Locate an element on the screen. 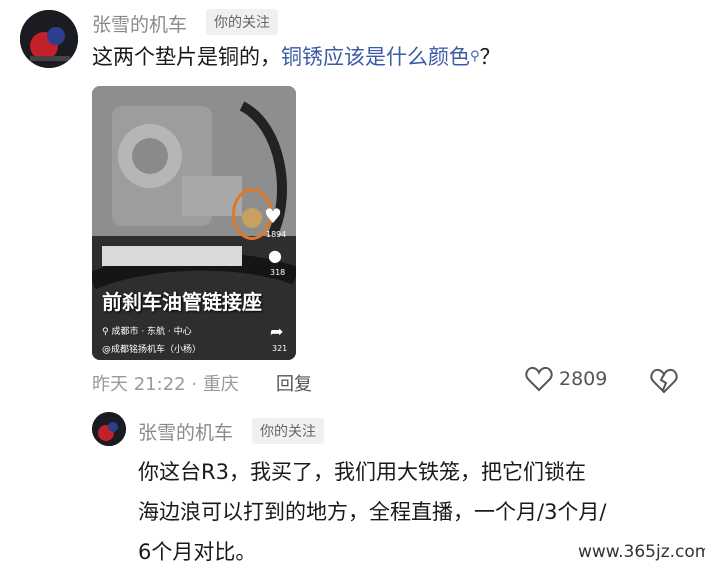  comment-text: 这两个垫片是铜的，铜锈应该是什么颜色⚲？ is located at coordinates (296, 57).